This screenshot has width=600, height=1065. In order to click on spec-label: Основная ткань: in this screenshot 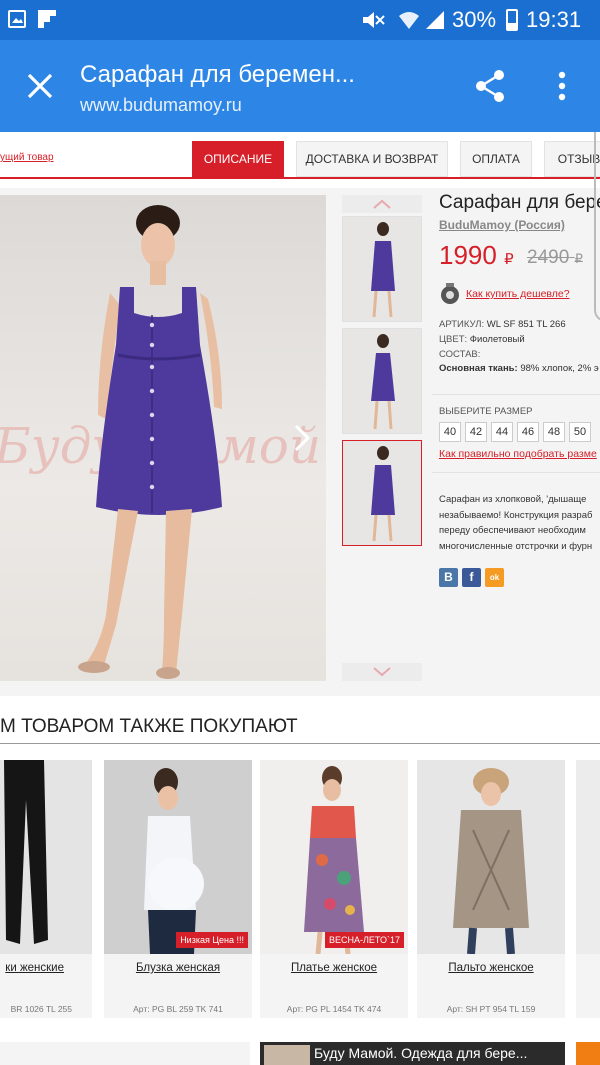, I will do `click(478, 368)`.